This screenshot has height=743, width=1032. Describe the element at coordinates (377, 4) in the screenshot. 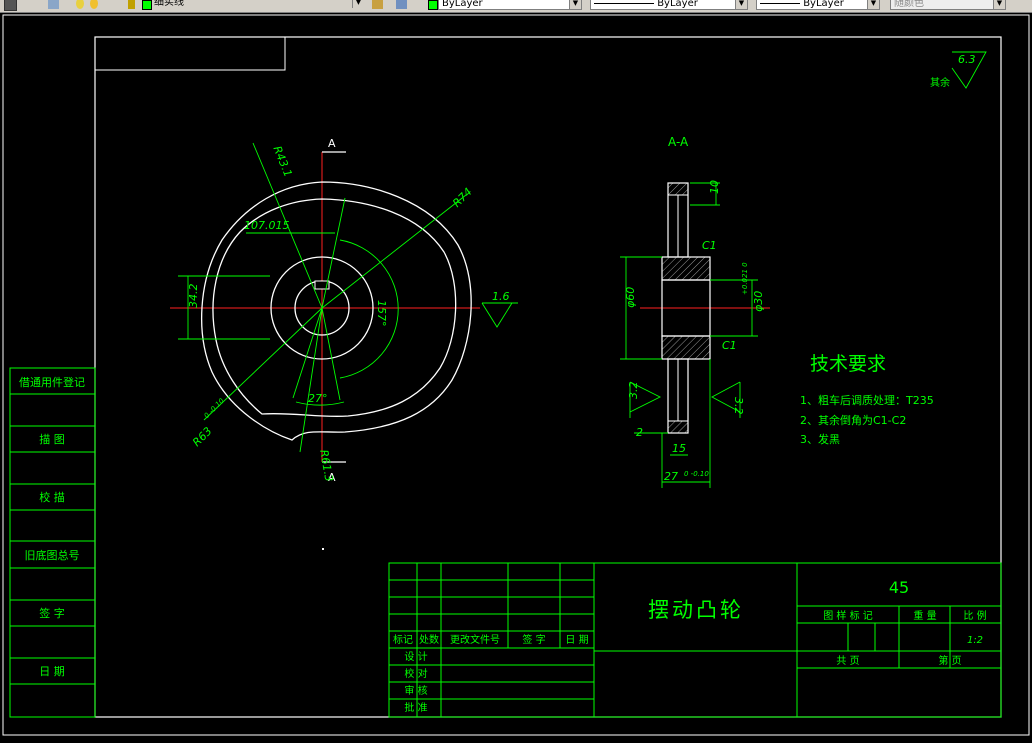

I see `make-current-icon` at that location.